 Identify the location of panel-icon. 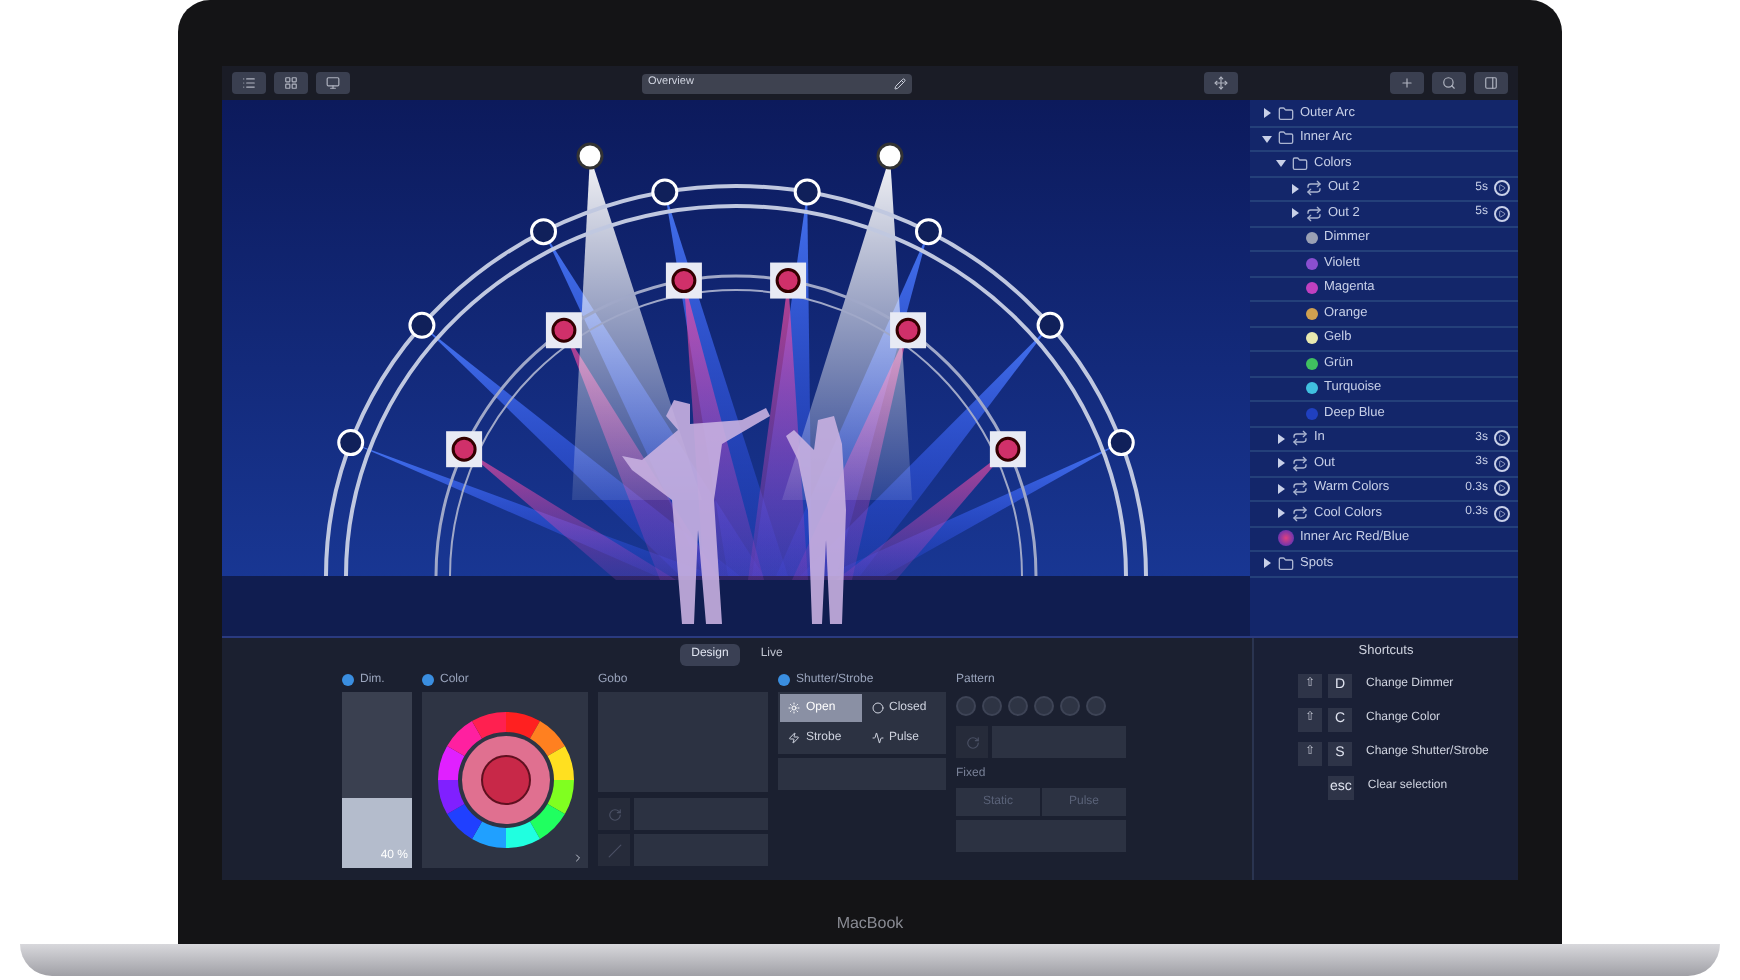
(1491, 83).